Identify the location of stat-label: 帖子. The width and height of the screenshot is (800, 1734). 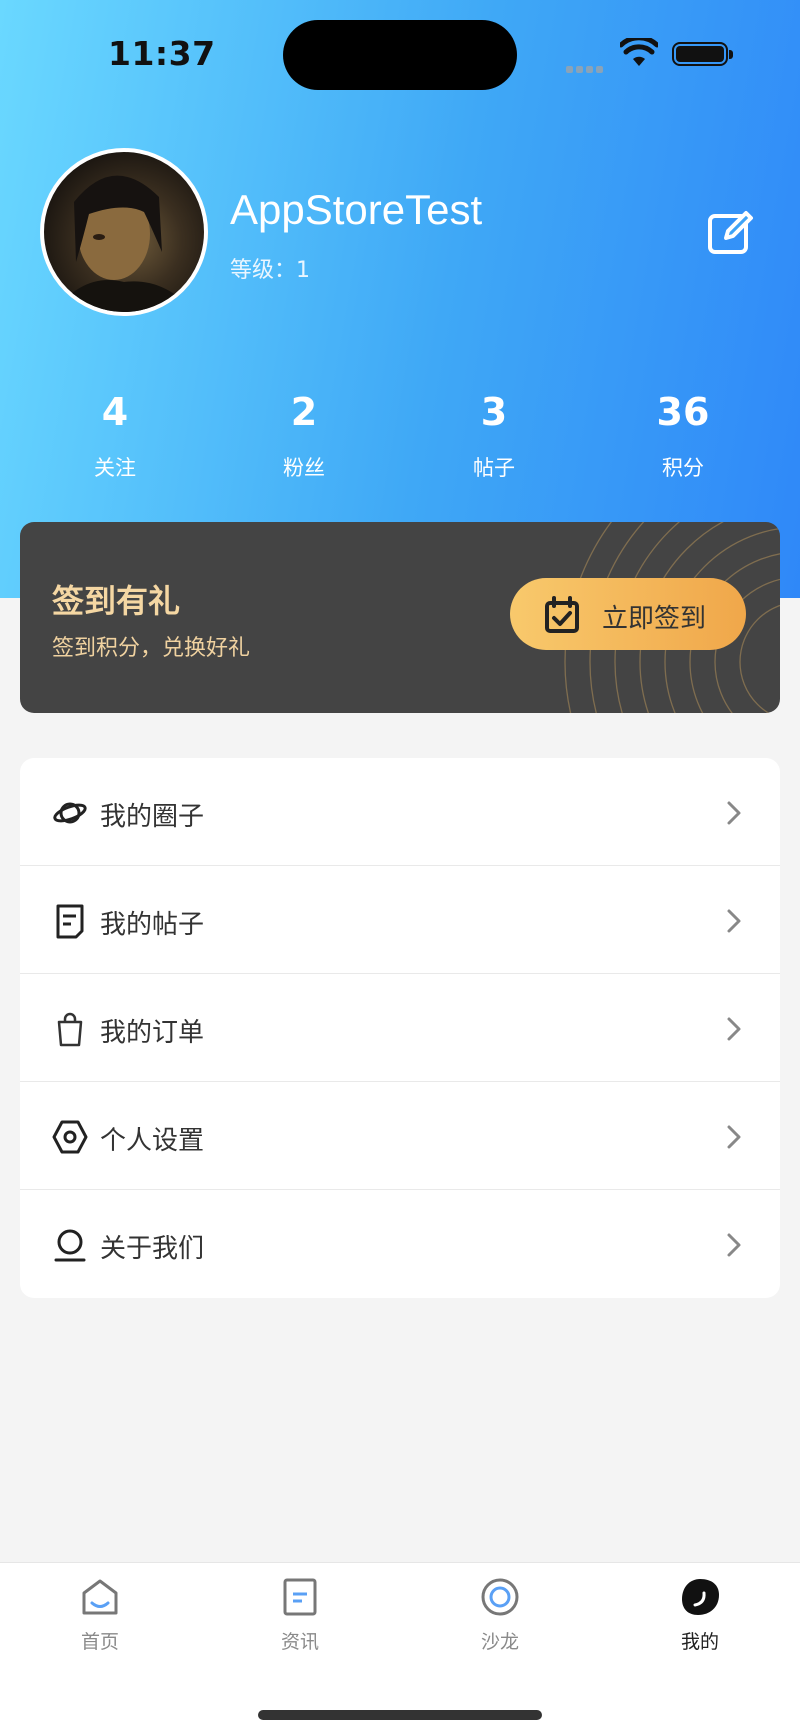
(494, 468).